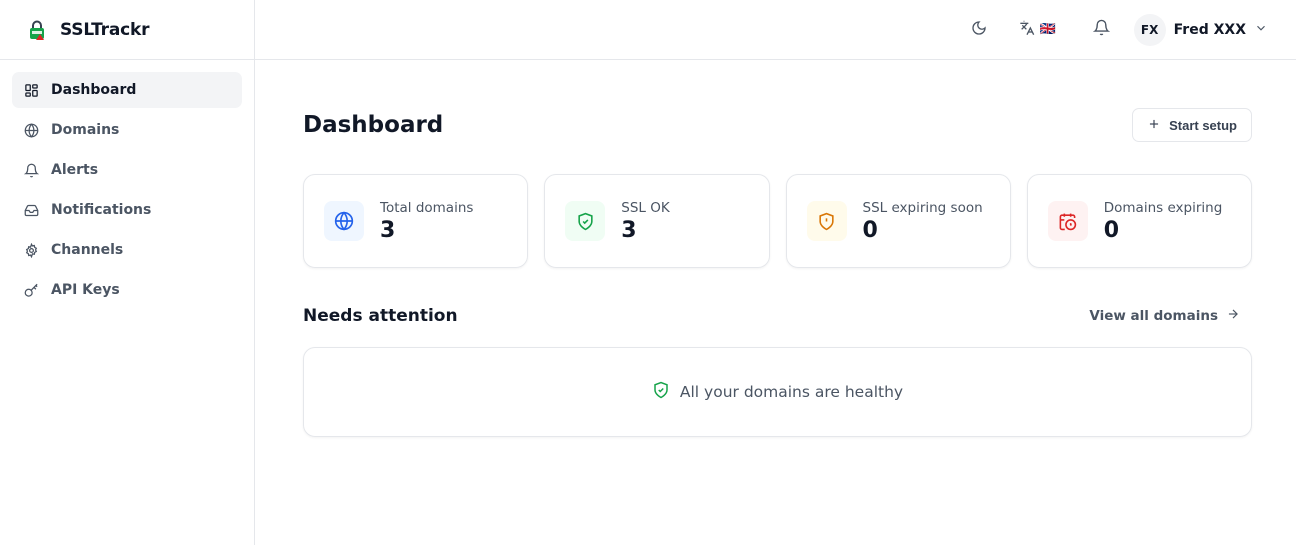 The height and width of the screenshot is (545, 1296). What do you see at coordinates (775, 30) in the screenshot?
I see `topbar: 🇬🇧 FX Fred XXX` at bounding box center [775, 30].